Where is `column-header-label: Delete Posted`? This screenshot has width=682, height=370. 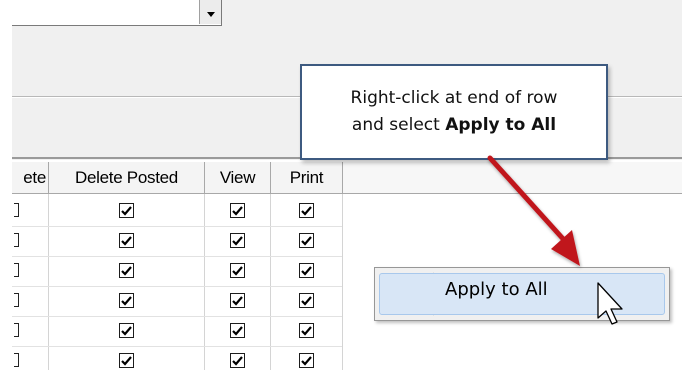
column-header-label: Delete Posted is located at coordinates (126, 177).